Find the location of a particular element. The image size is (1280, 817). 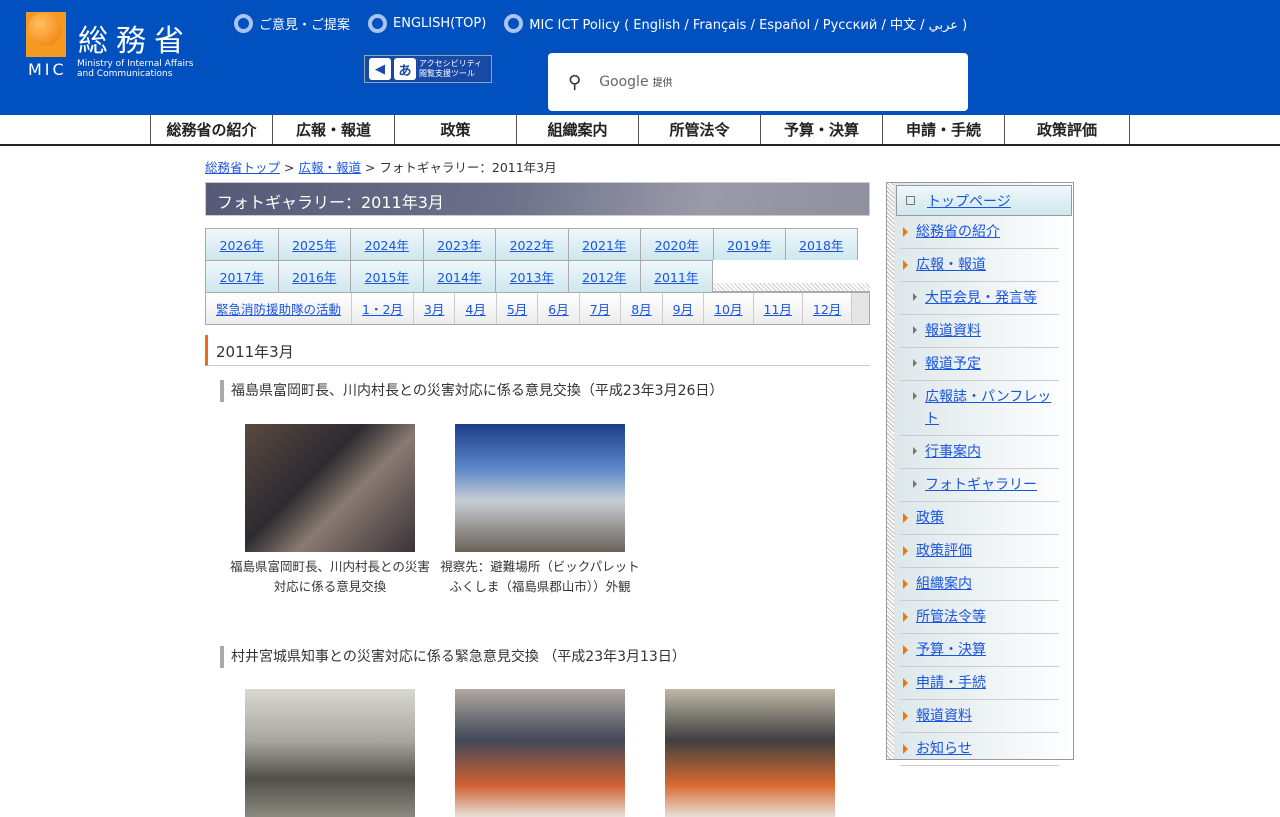

month-link: 12月 is located at coordinates (827, 308).